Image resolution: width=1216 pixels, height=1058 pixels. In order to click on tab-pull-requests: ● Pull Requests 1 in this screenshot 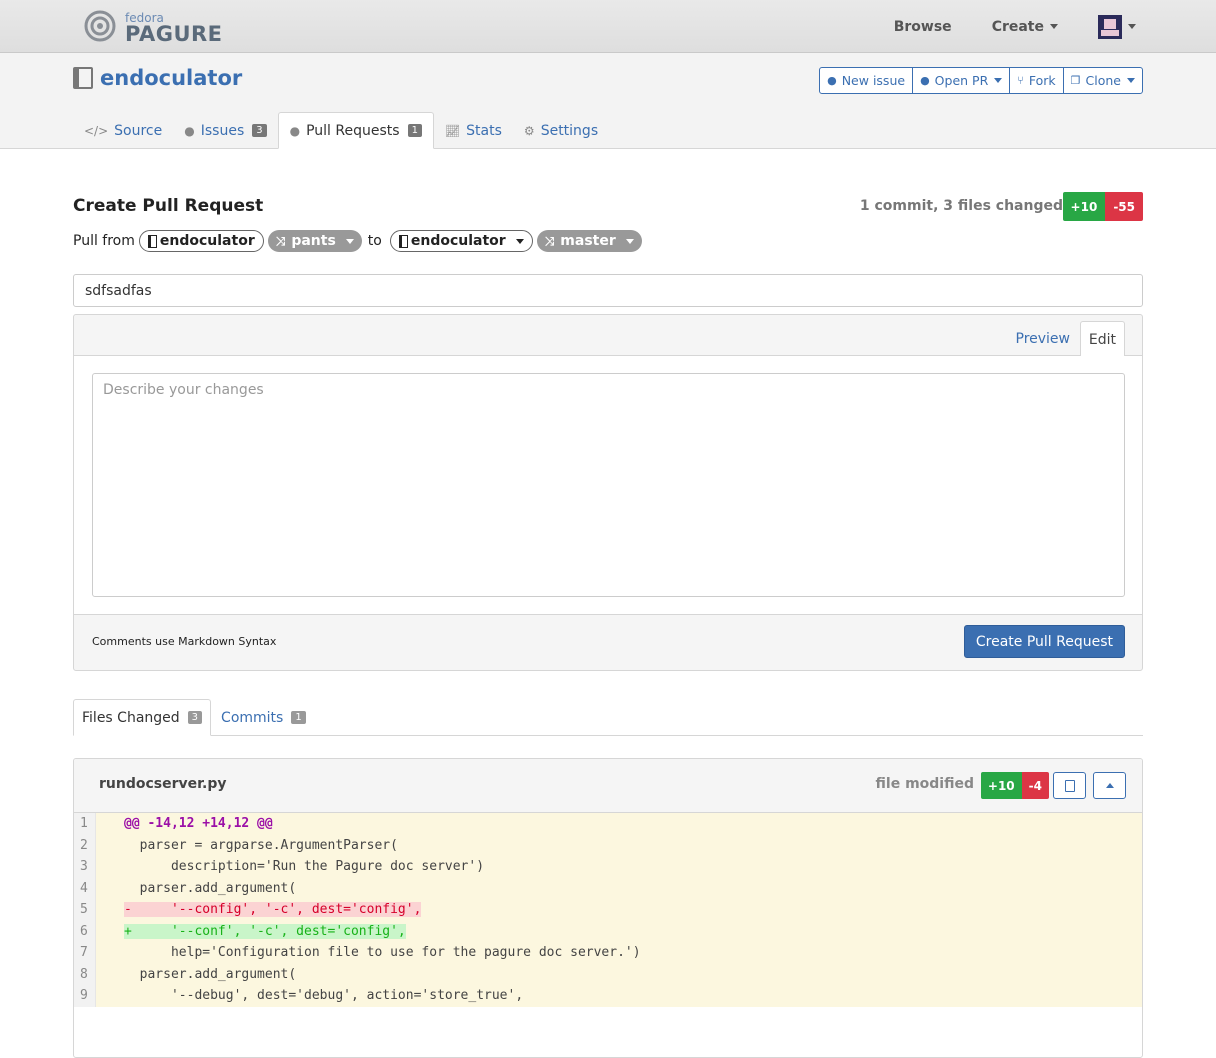, I will do `click(355, 130)`.